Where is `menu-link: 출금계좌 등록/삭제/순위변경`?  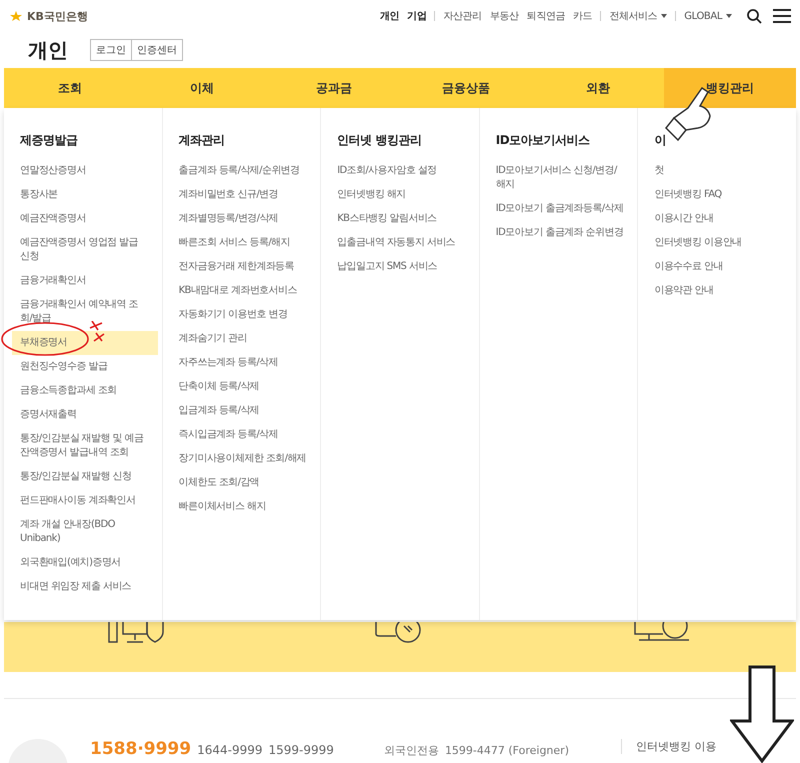
menu-link: 출금계좌 등록/삭제/순위변경 is located at coordinates (243, 171).